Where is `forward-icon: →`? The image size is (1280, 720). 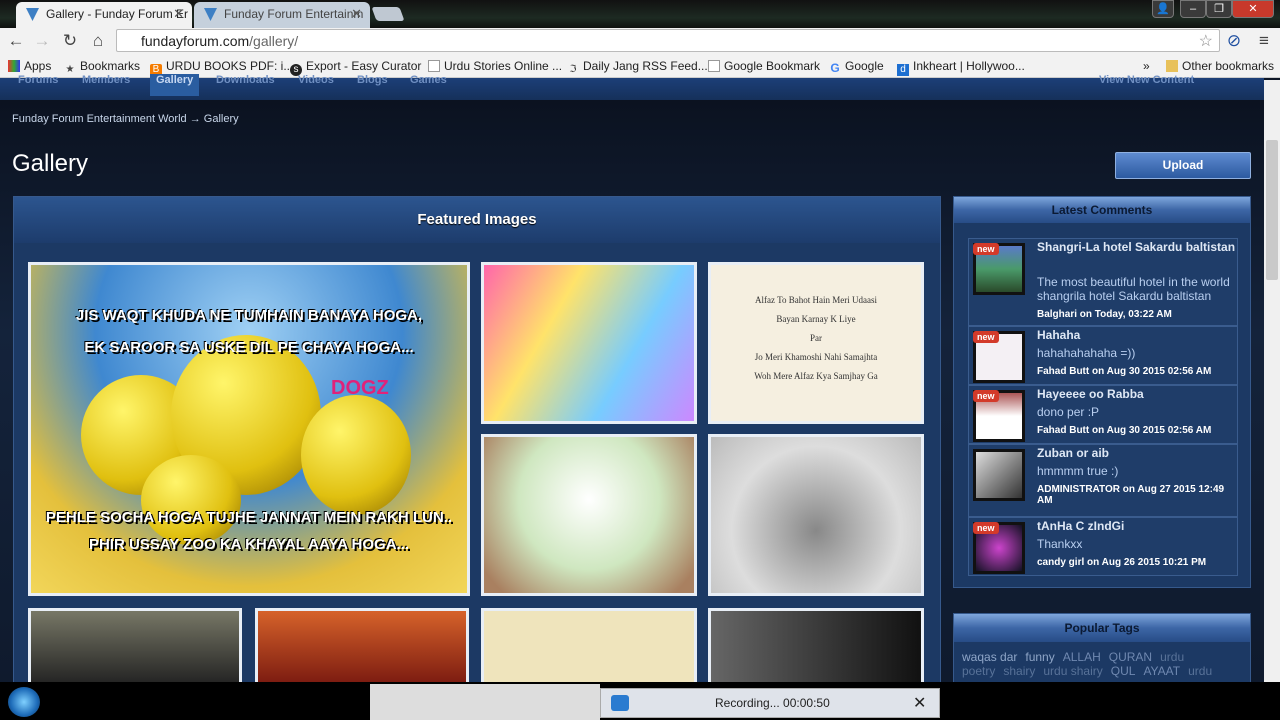 forward-icon: → is located at coordinates (42, 41).